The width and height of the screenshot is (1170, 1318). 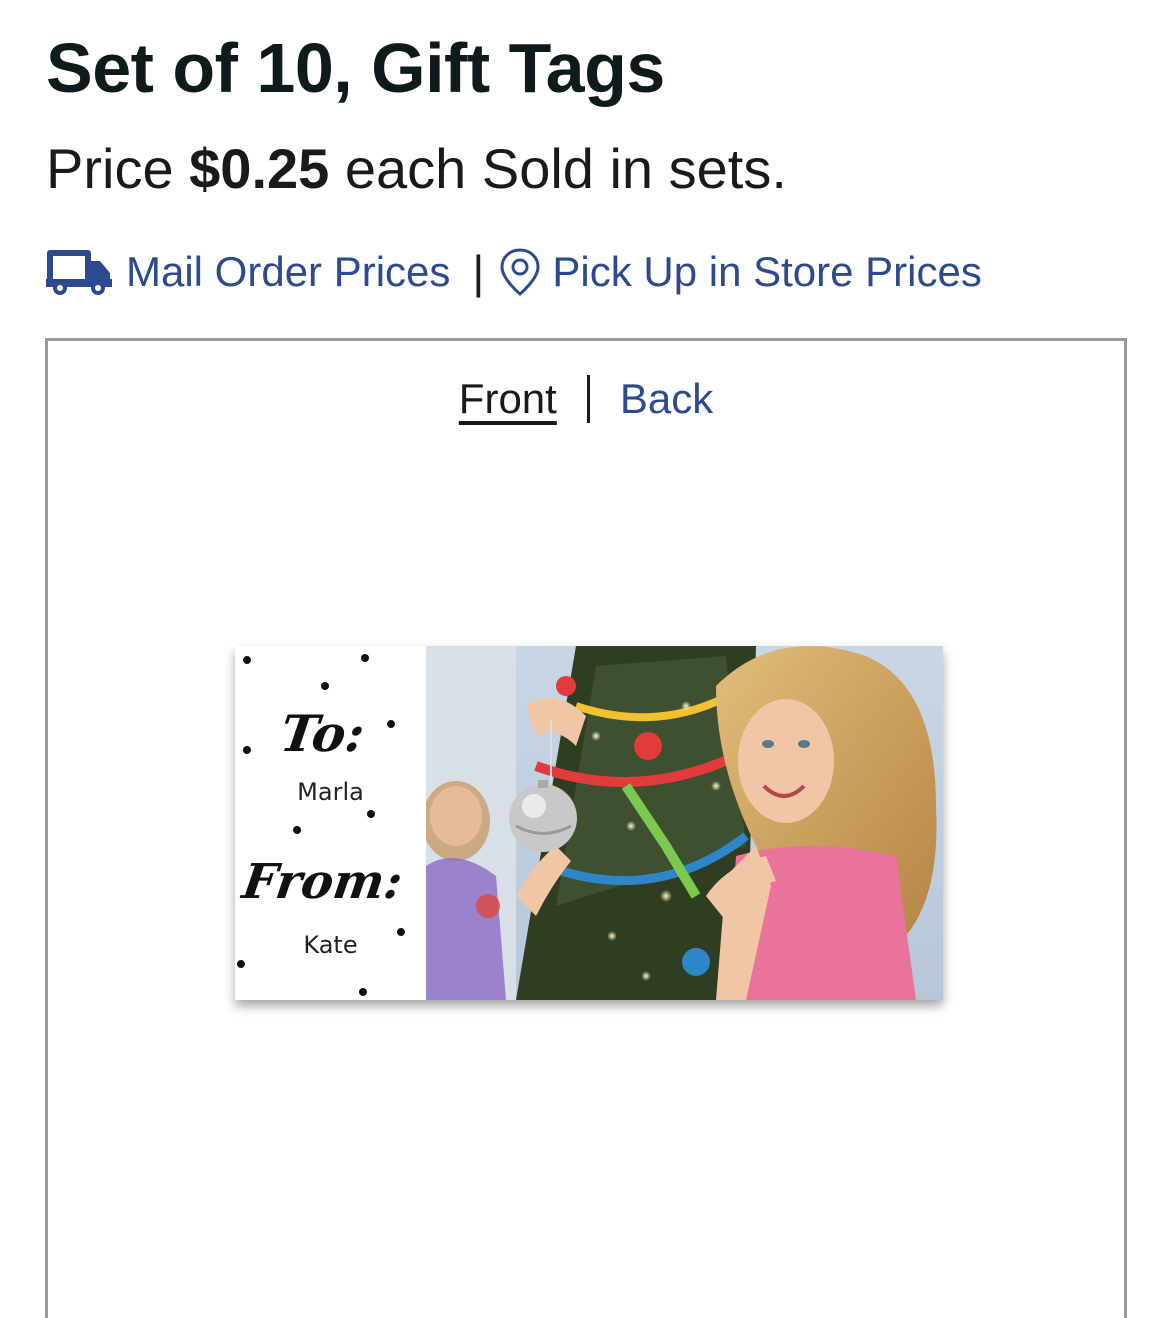 What do you see at coordinates (565, 168) in the screenshot?
I see `price-suffix: each Sold in sets.` at bounding box center [565, 168].